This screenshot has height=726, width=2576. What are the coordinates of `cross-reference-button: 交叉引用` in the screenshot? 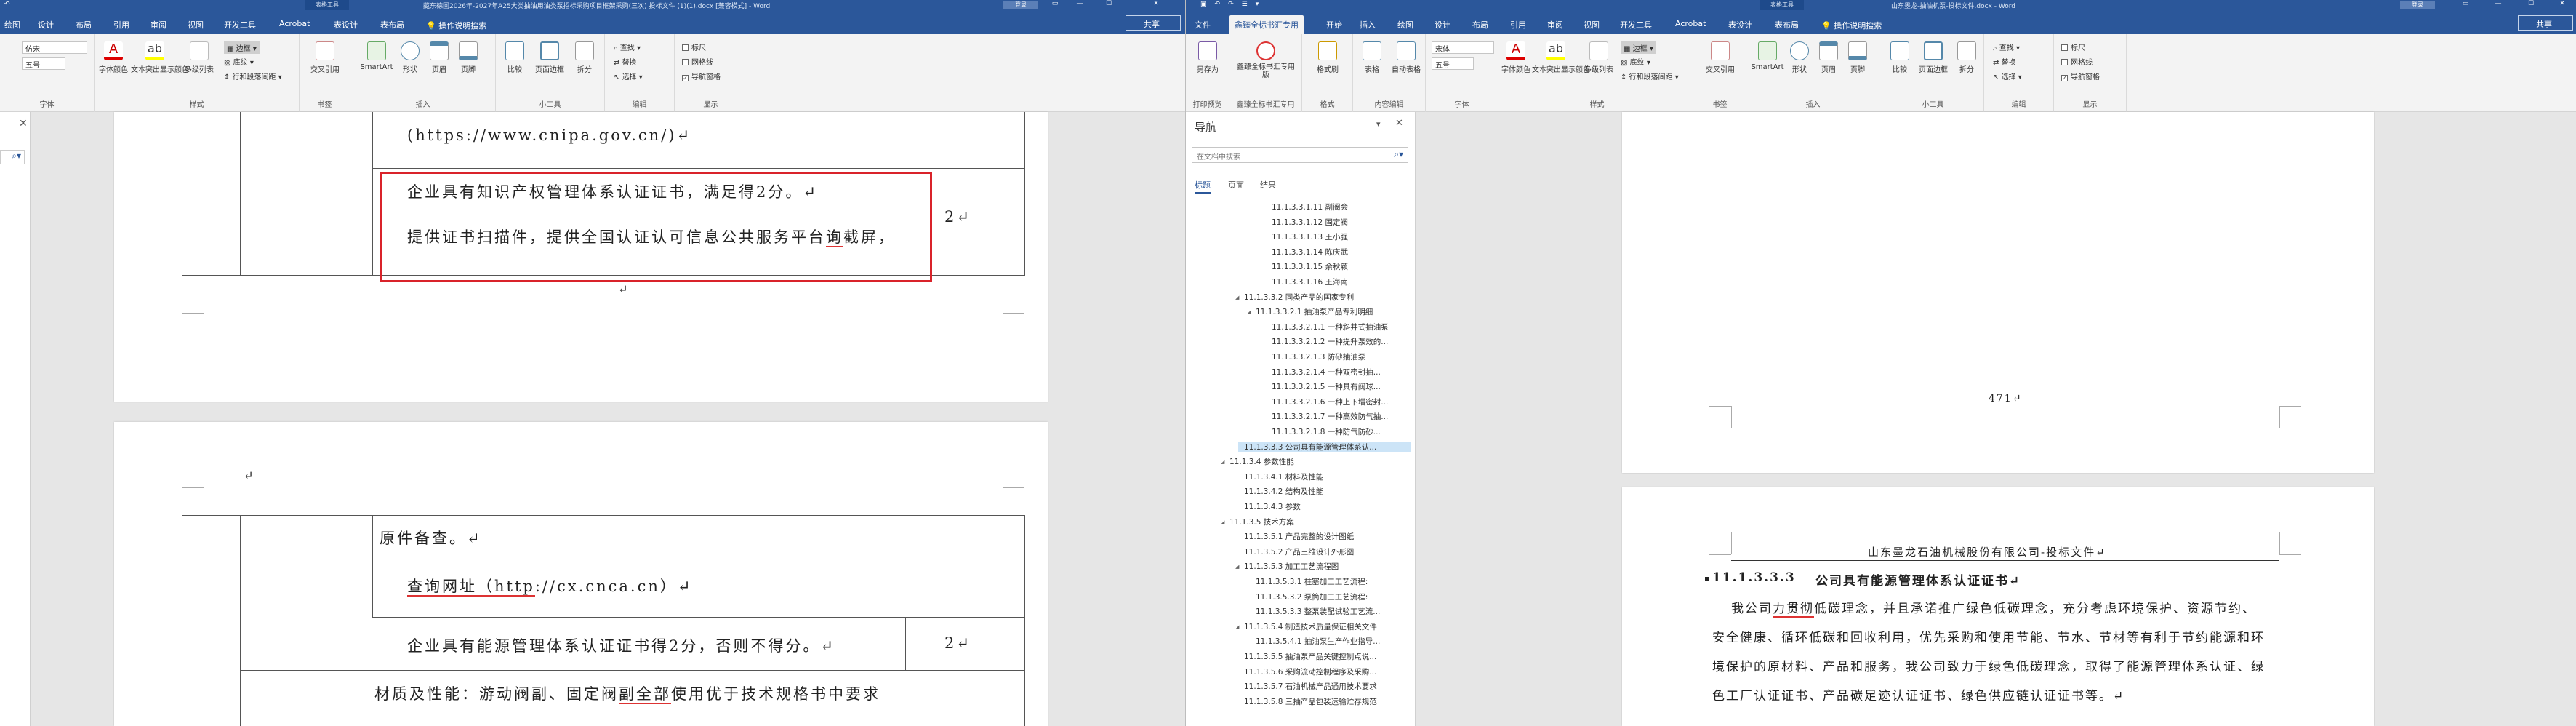 It's located at (325, 57).